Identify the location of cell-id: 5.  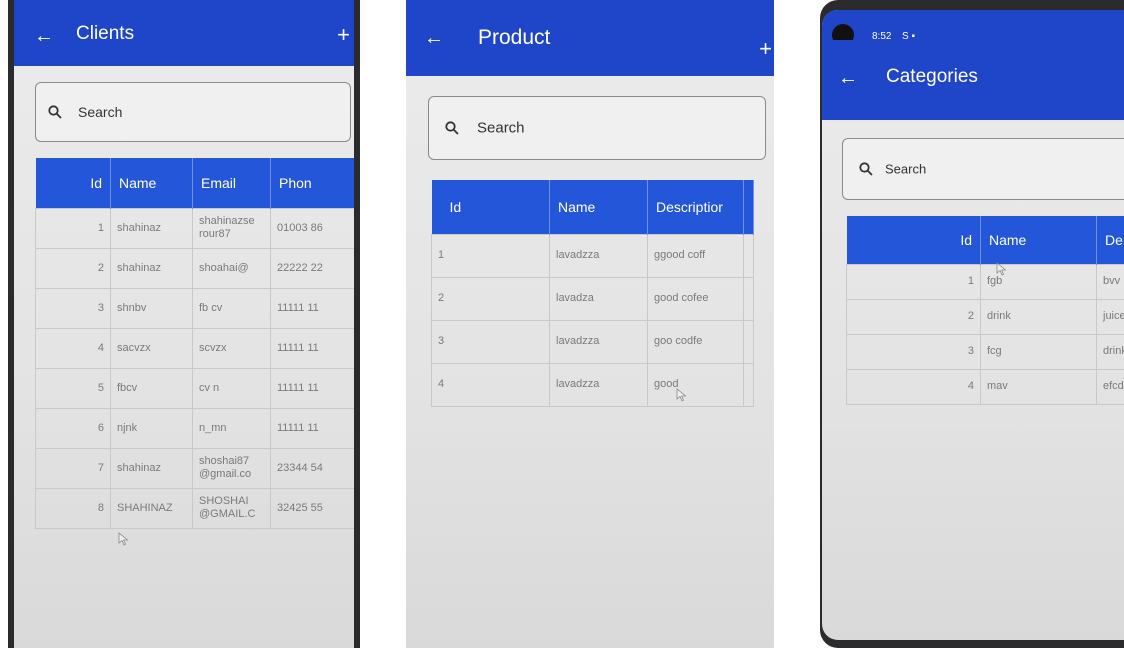
(73, 388).